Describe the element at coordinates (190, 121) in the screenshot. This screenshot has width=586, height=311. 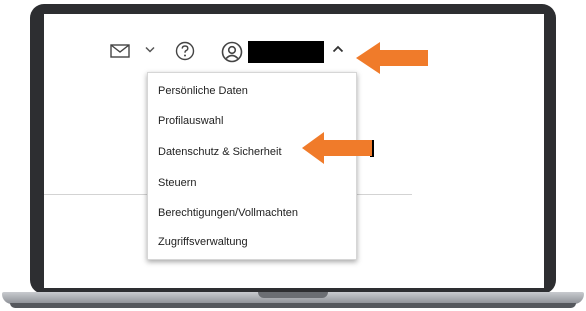
I see `menu-item-profilauswahl: Profilauswahl` at that location.